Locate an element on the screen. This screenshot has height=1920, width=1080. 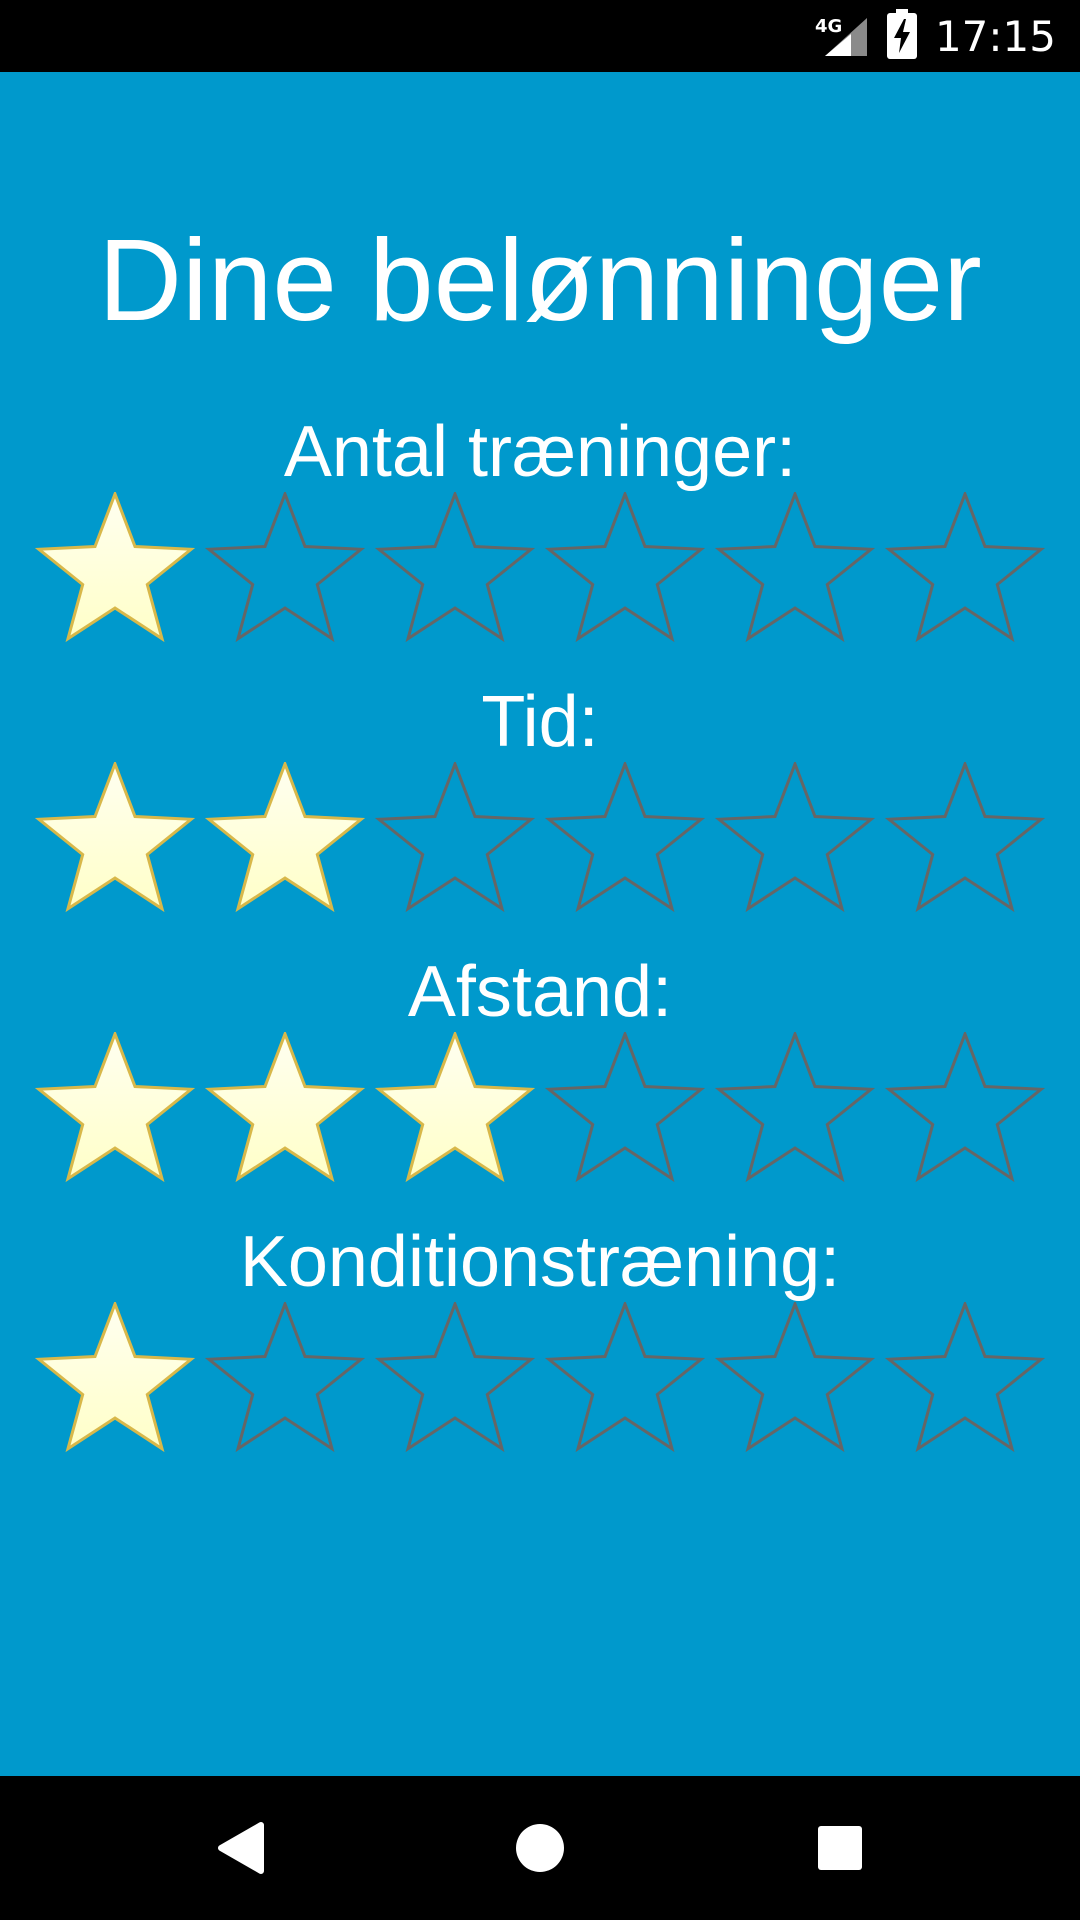
signal-icon: 4G is located at coordinates (841, 36).